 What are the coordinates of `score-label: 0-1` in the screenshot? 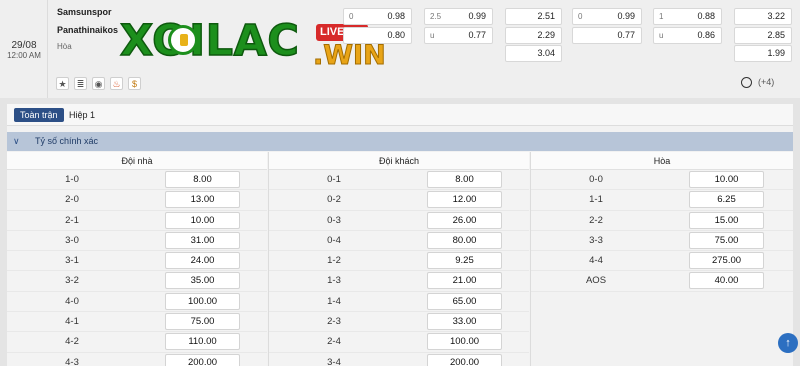 It's located at (334, 179).